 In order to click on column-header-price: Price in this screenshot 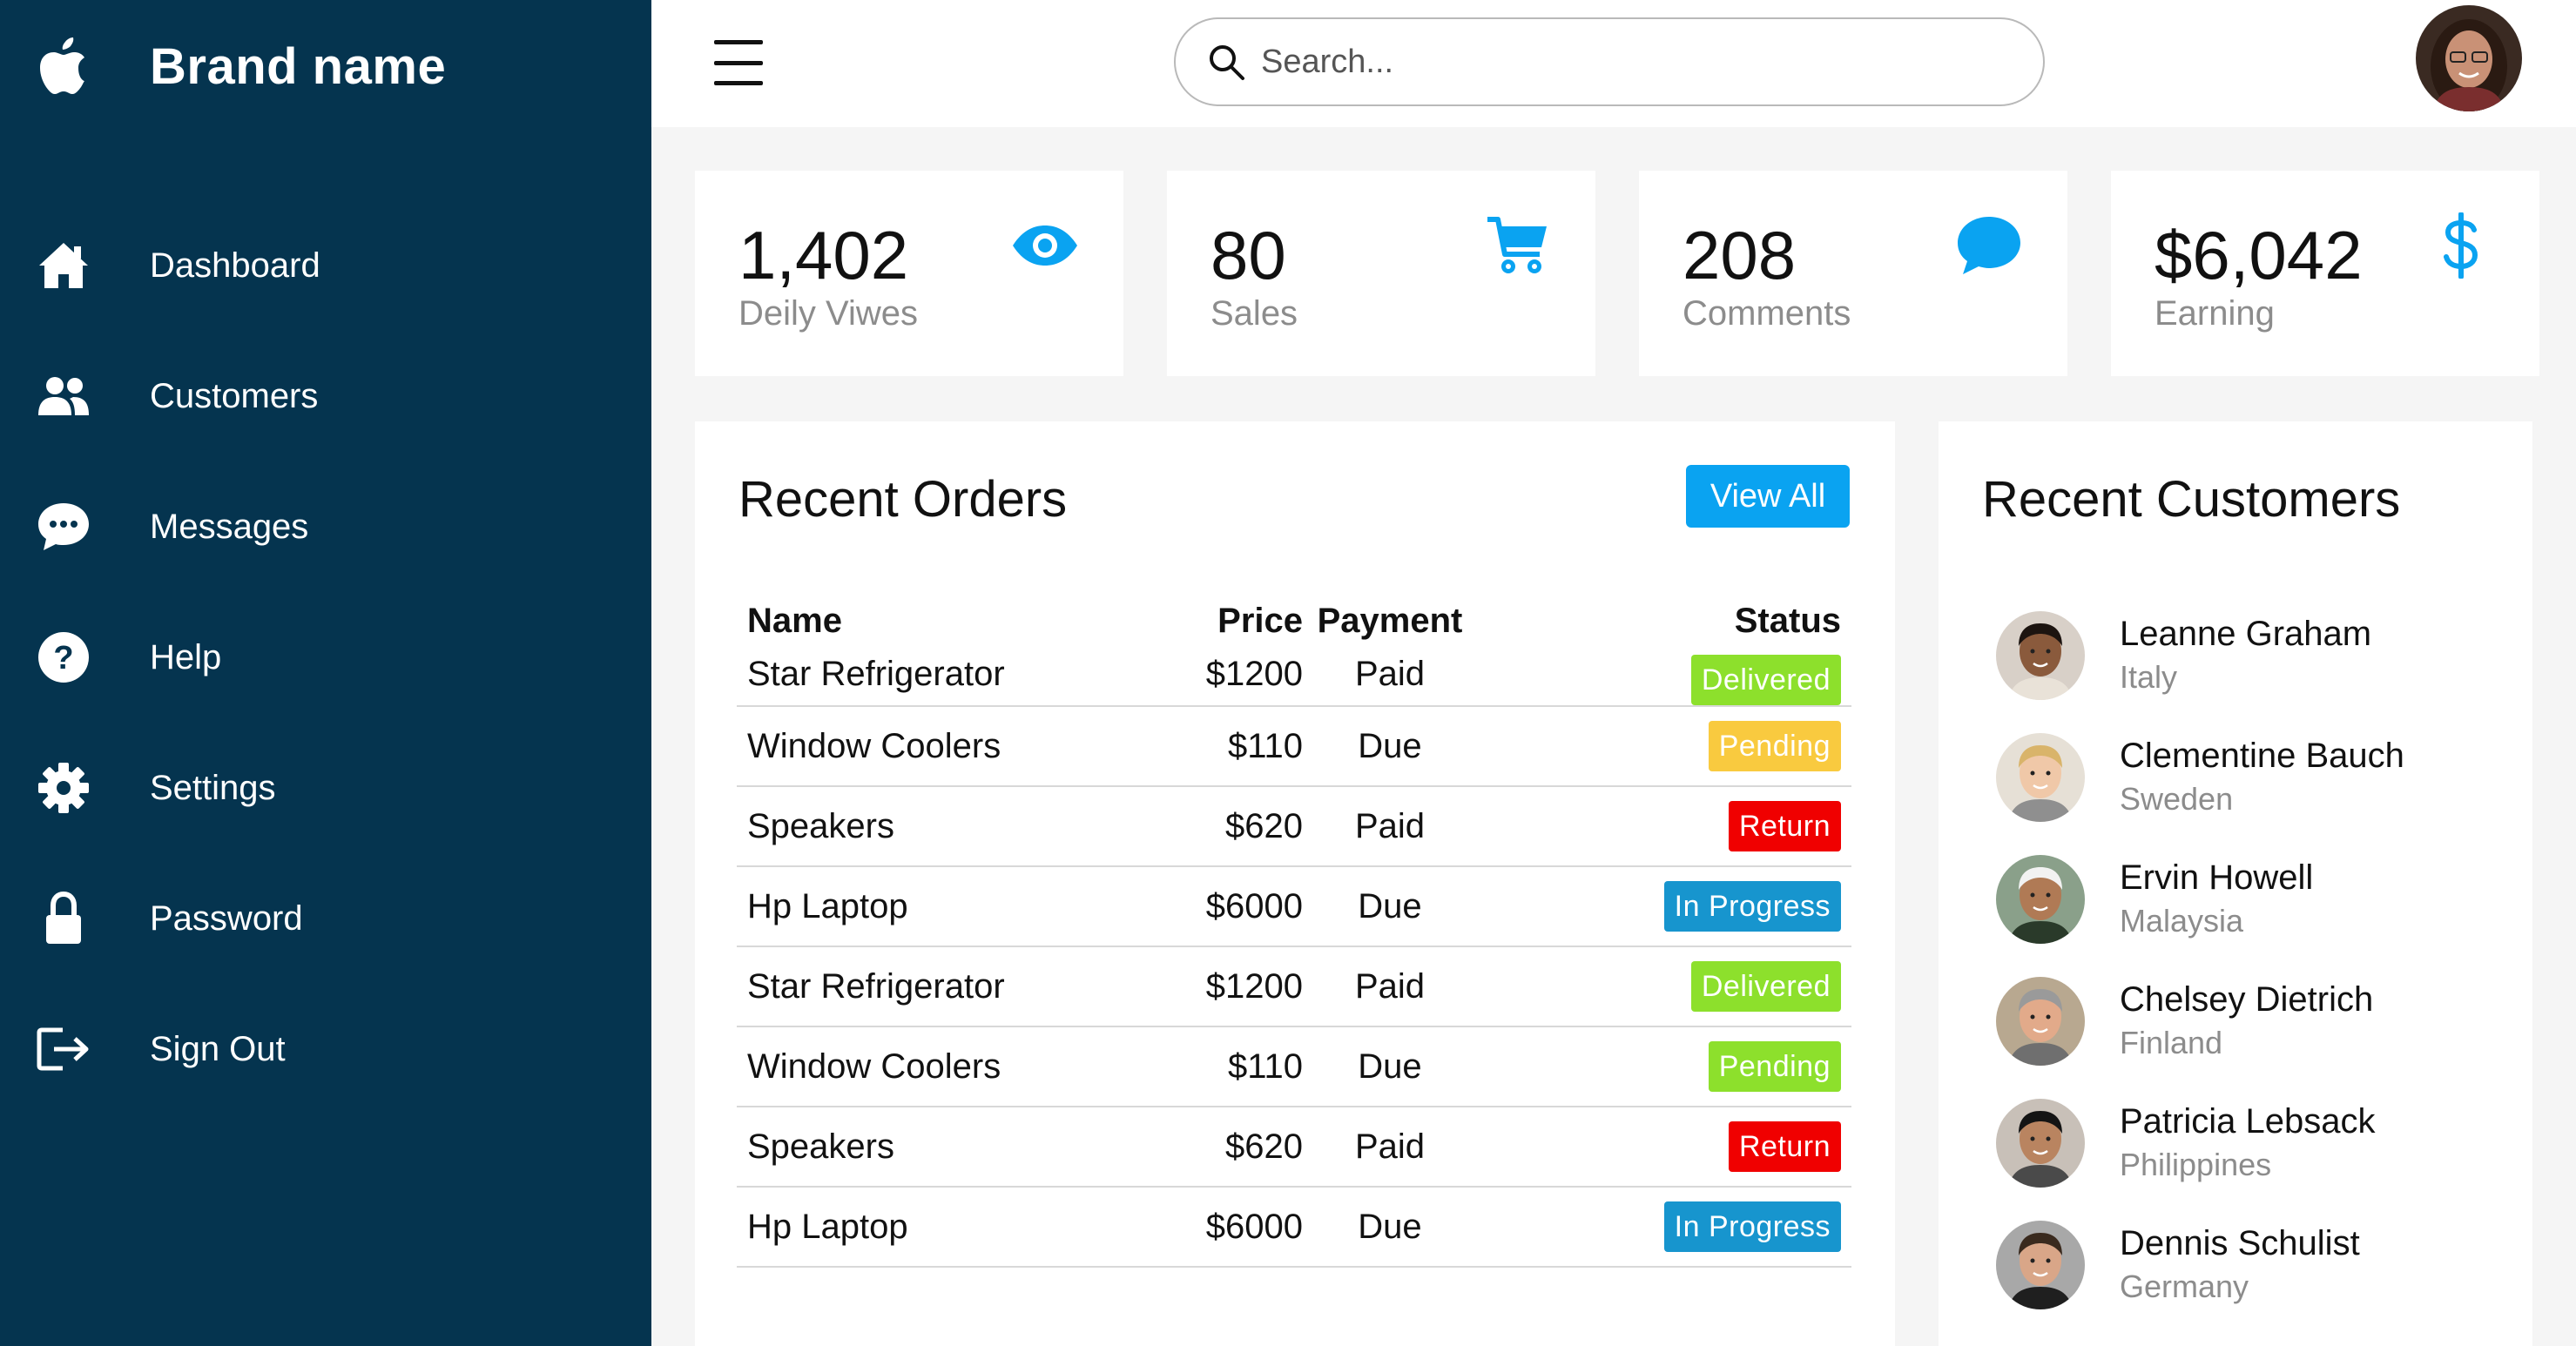, I will do `click(1224, 620)`.